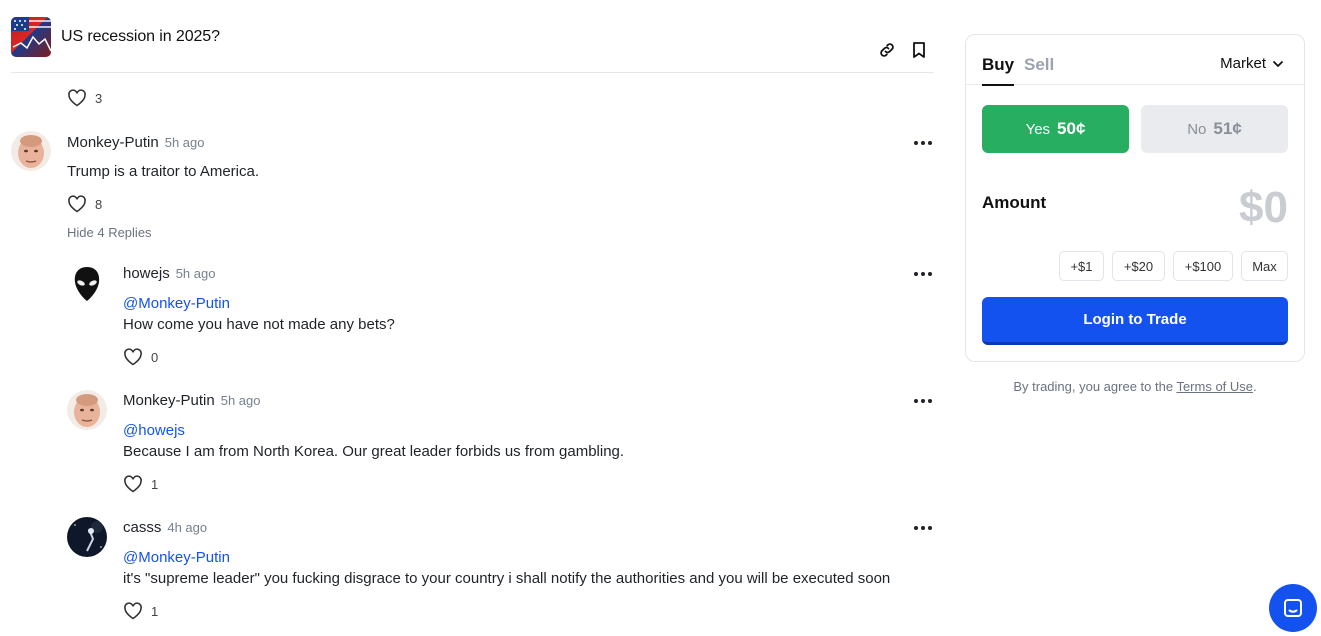  Describe the element at coordinates (1071, 128) in the screenshot. I see `yes-price: 50¢` at that location.